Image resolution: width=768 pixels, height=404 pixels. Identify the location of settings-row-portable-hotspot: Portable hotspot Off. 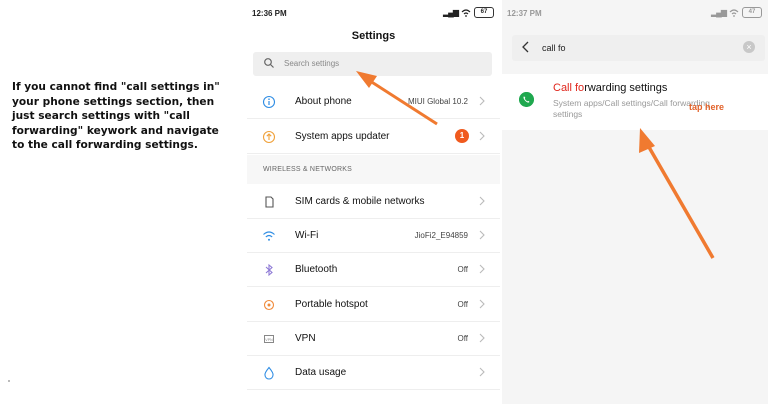
(373, 304).